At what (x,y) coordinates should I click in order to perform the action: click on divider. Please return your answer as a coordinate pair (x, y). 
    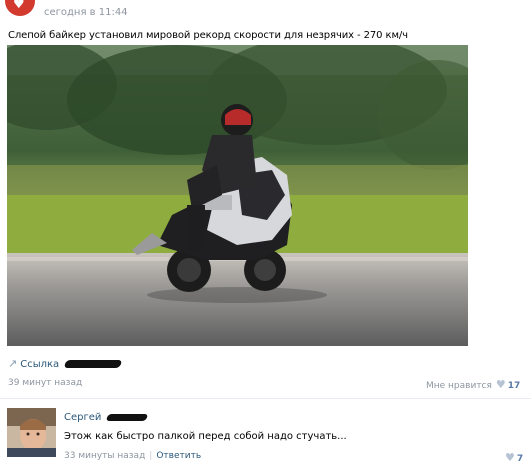
    Looking at the image, I should click on (265, 398).